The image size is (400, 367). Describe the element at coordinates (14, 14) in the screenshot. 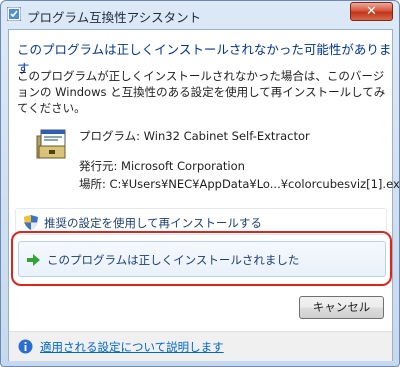

I see `compatibility-assistant-icon` at that location.